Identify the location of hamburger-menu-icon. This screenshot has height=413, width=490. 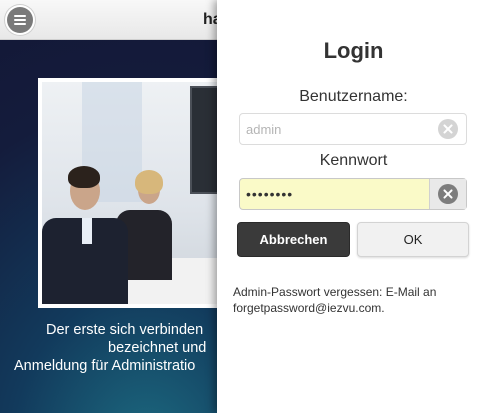
(20, 20).